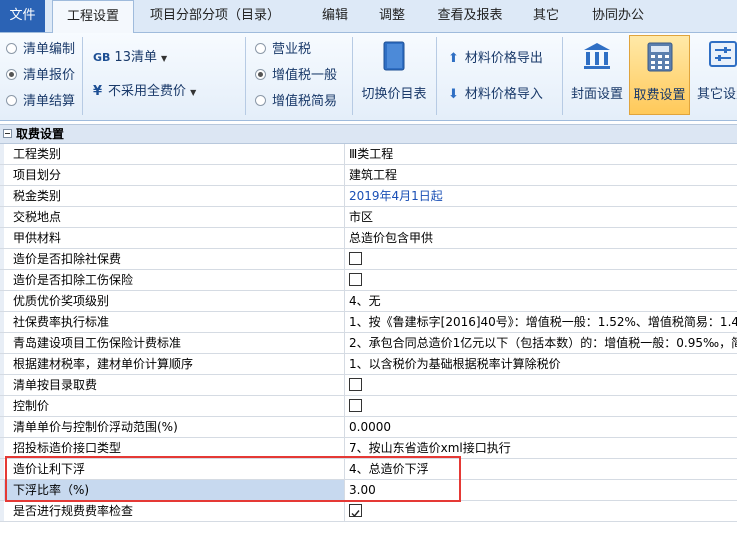 The width and height of the screenshot is (737, 552). What do you see at coordinates (49, 101) in the screenshot?
I see `radio-label: 清单结算` at bounding box center [49, 101].